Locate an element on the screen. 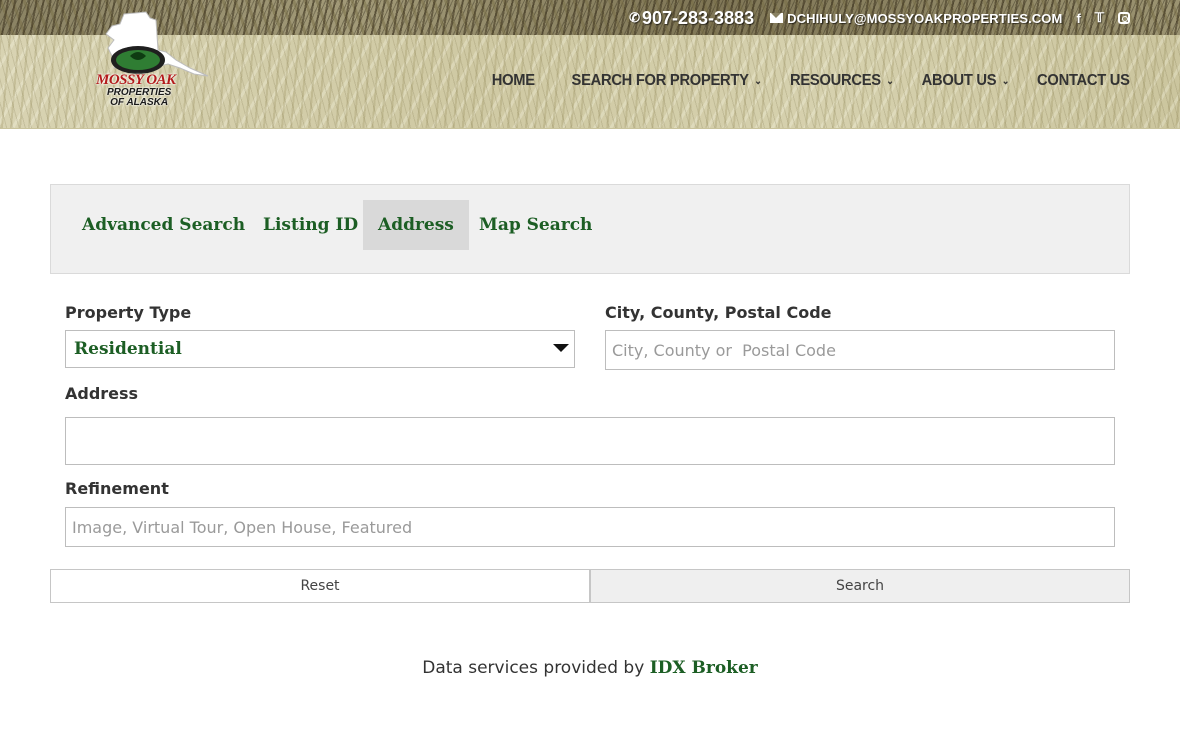 This screenshot has height=748, width=1180. twitter-icon: 𝕋 is located at coordinates (1099, 18).